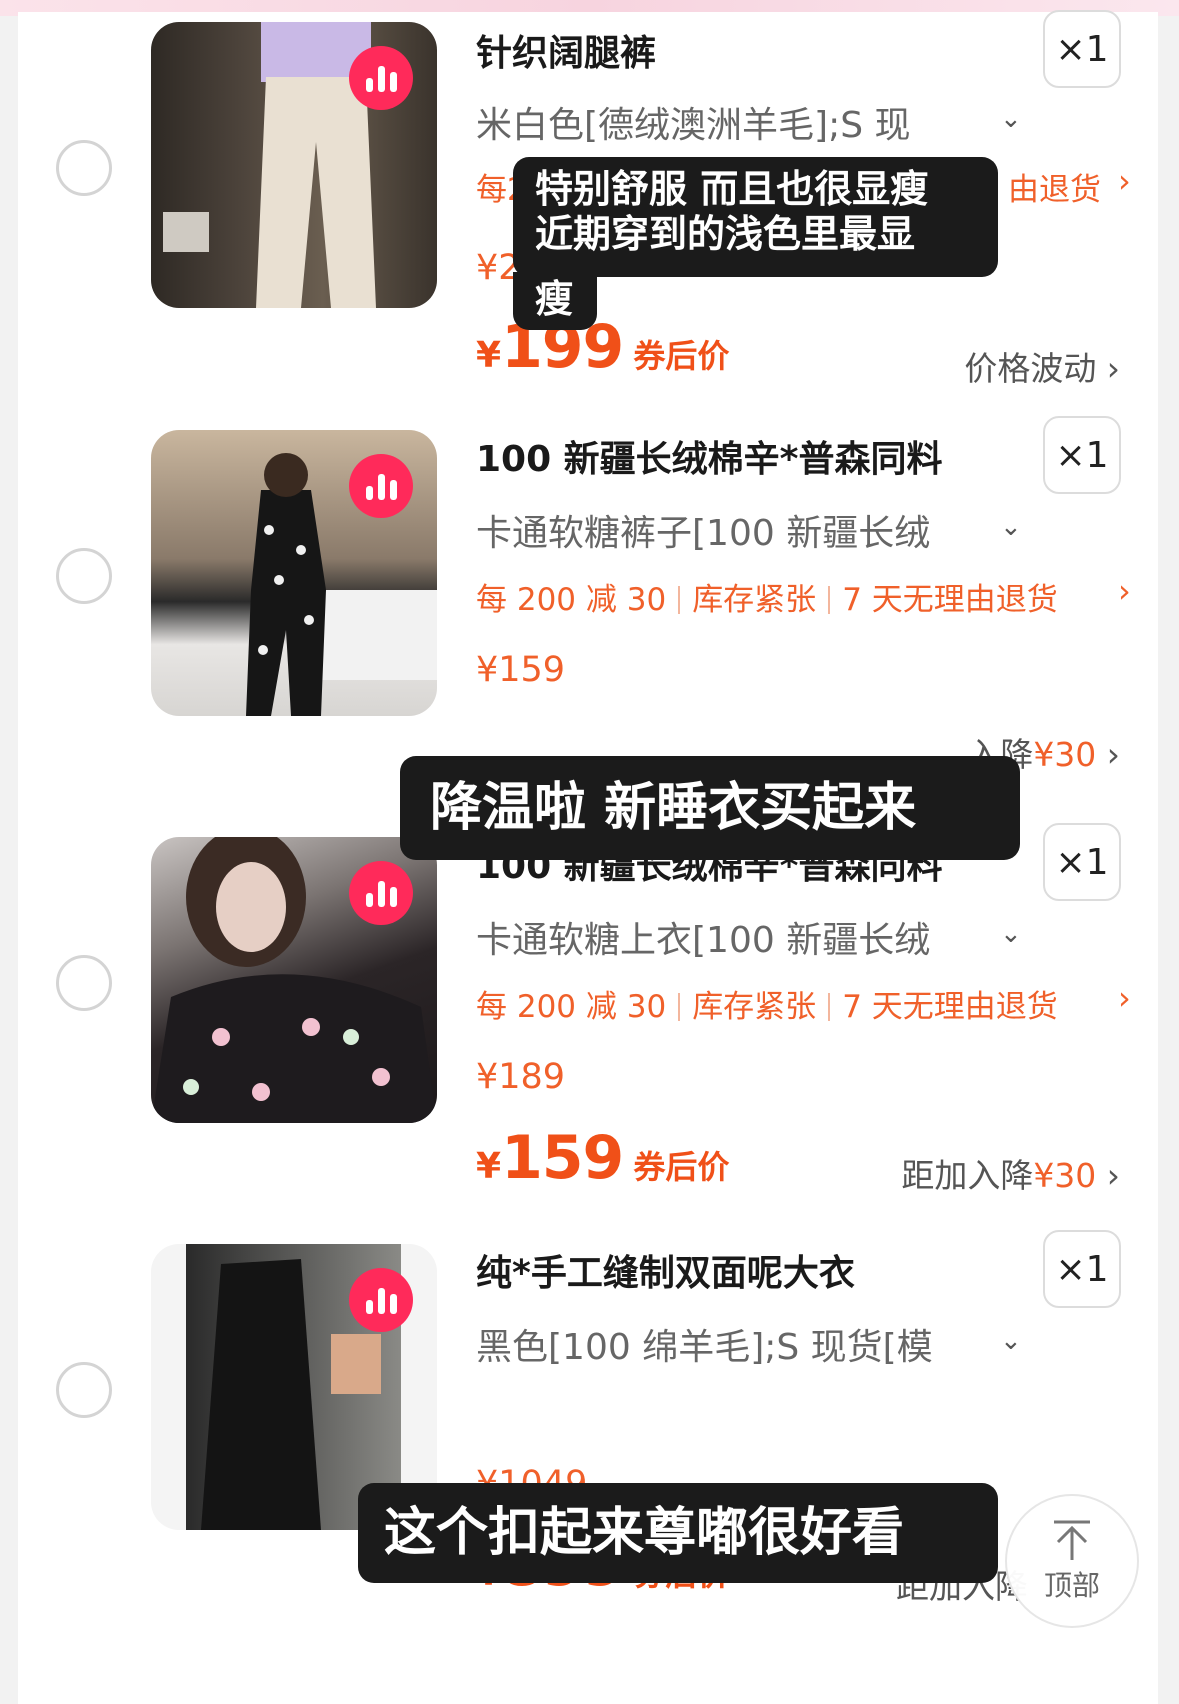 The image size is (1179, 1704). I want to click on product-title: 纯*手工缝制双面呢大衣, so click(665, 1270).